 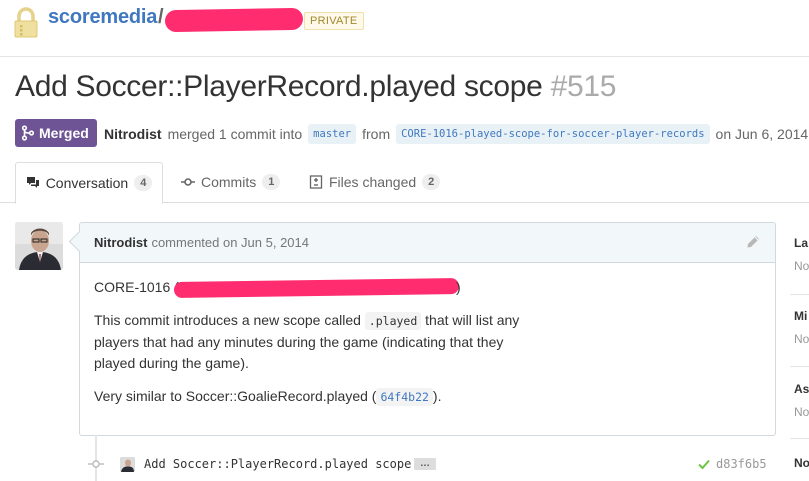 What do you see at coordinates (32, 182) in the screenshot?
I see `comment-discussion-icon` at bounding box center [32, 182].